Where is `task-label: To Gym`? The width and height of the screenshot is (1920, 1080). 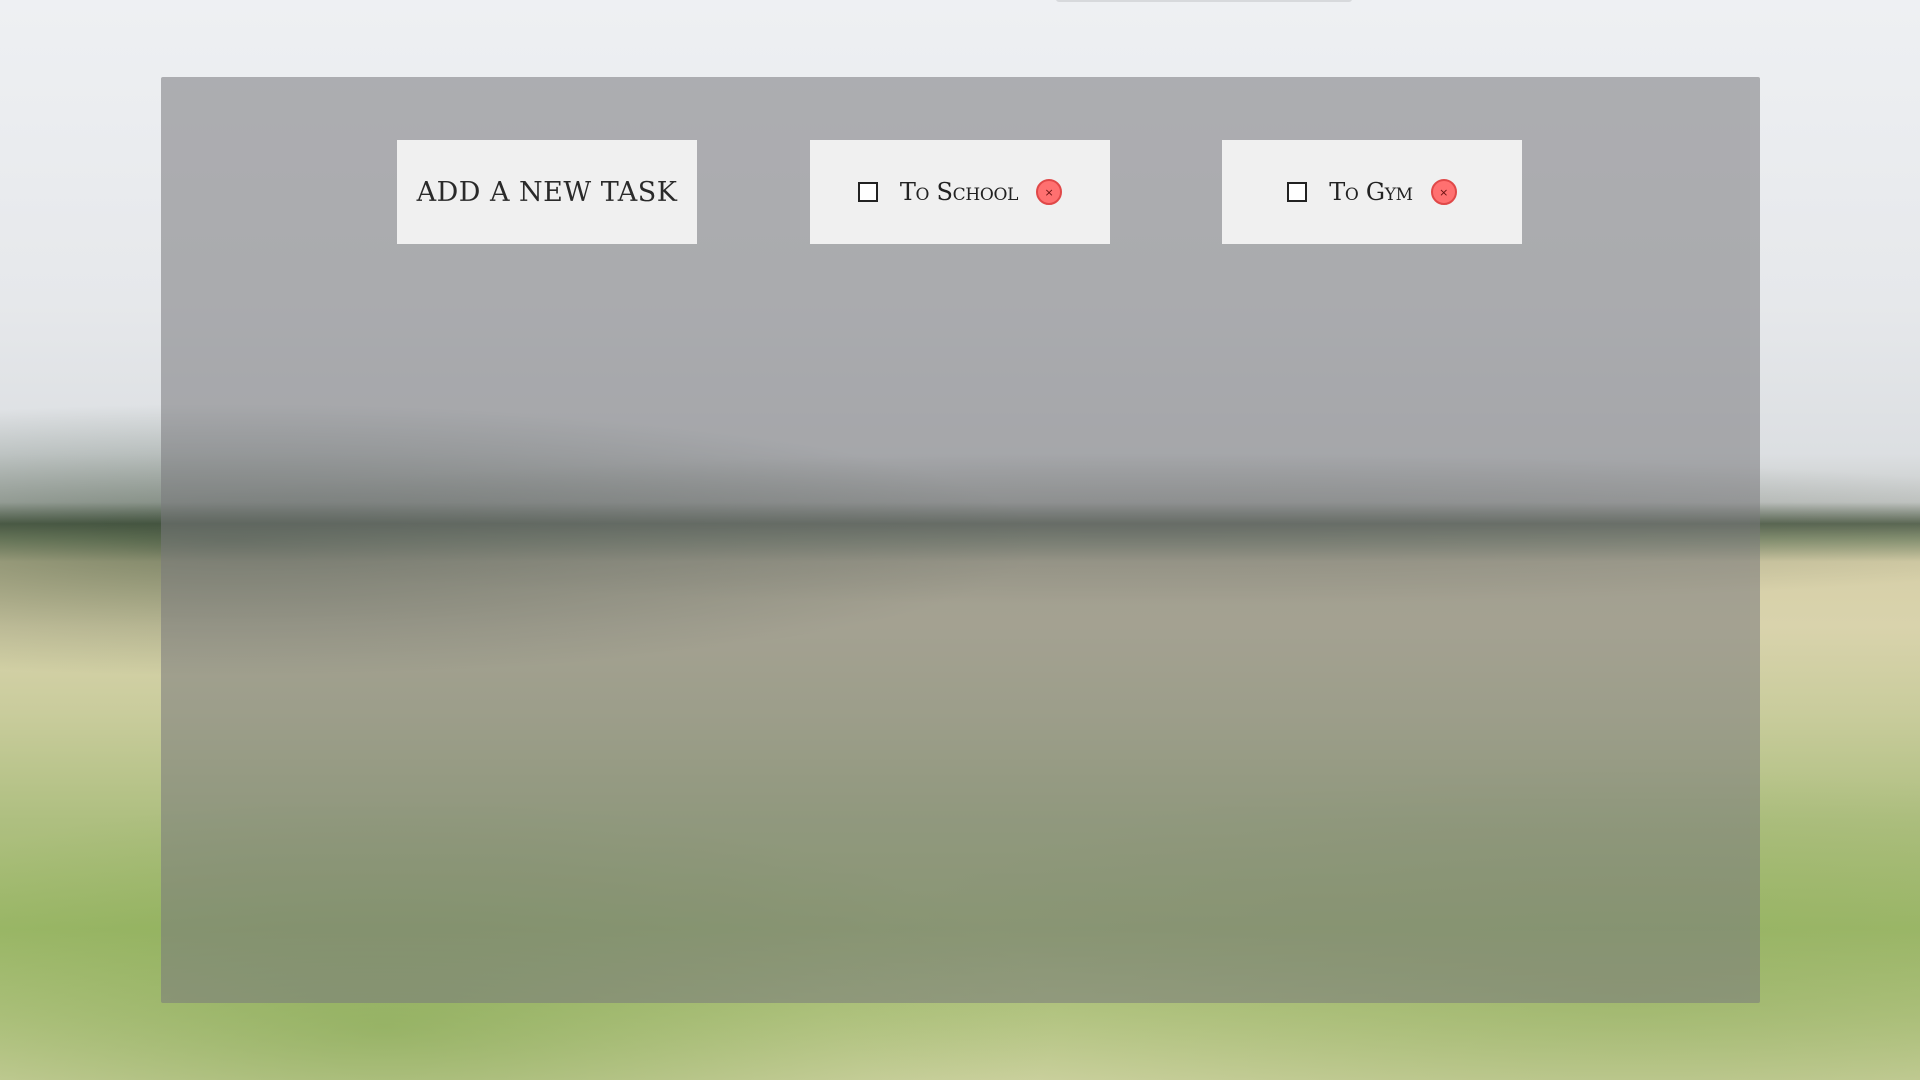 task-label: To Gym is located at coordinates (1371, 192).